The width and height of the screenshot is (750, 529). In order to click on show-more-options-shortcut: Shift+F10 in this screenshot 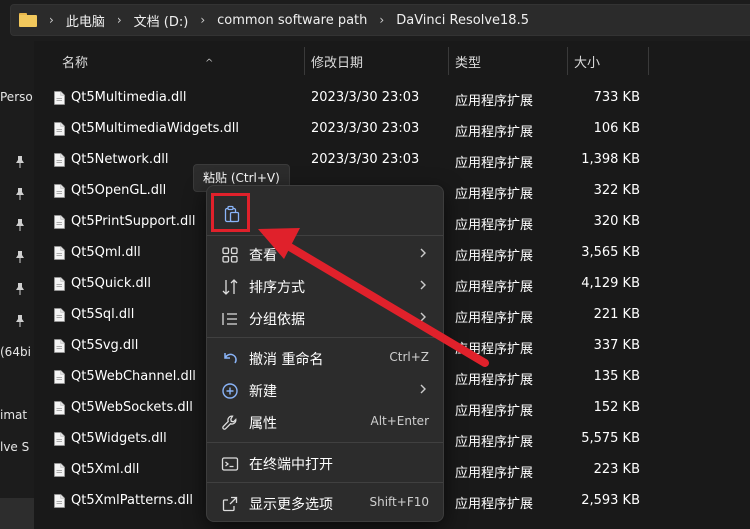, I will do `click(399, 502)`.